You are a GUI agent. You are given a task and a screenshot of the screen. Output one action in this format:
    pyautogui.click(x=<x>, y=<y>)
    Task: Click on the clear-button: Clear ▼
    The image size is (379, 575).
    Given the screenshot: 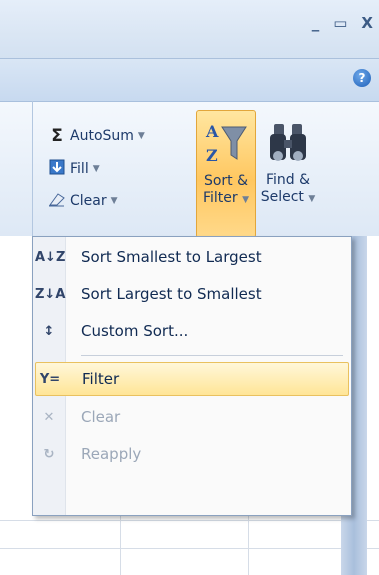 What is the action you would take?
    pyautogui.click(x=83, y=201)
    